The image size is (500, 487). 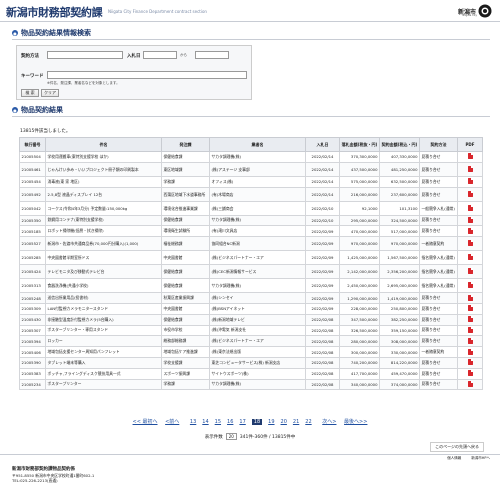 I want to click on pager-last-link: 最後へ>>, so click(x=355, y=421).